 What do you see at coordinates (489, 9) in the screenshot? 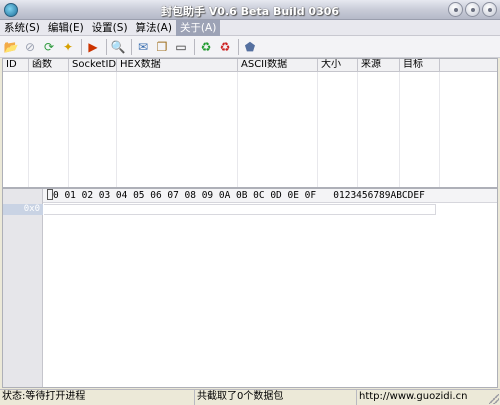
I see `close-button` at bounding box center [489, 9].